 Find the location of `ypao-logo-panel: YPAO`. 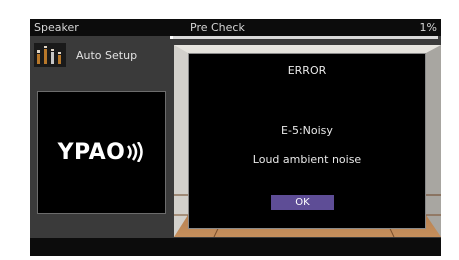

ypao-logo-panel: YPAO is located at coordinates (101, 152).